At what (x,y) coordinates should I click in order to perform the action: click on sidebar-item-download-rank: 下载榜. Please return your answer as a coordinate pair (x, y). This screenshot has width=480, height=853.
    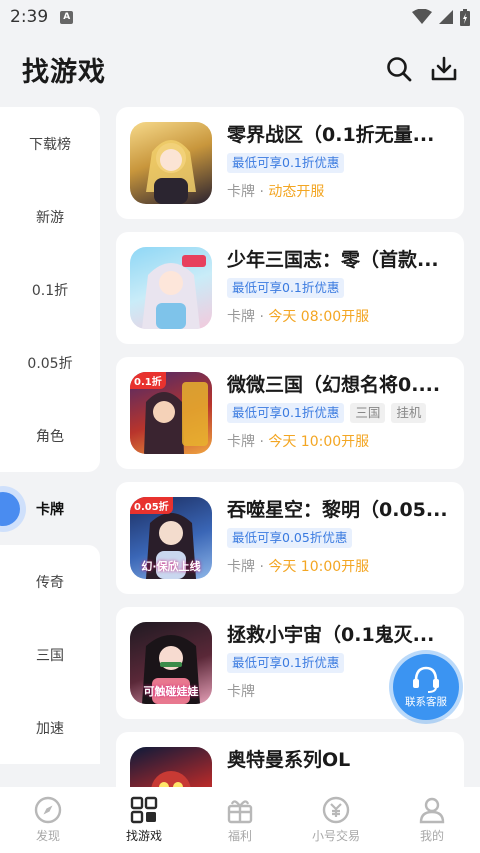
    Looking at the image, I should click on (50, 143).